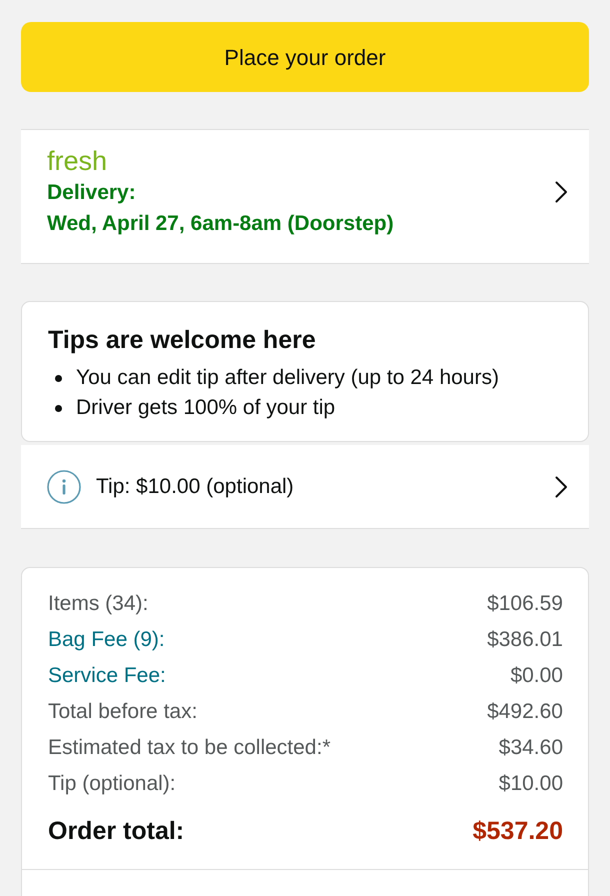  I want to click on place-order-button: Place your order, so click(305, 57).